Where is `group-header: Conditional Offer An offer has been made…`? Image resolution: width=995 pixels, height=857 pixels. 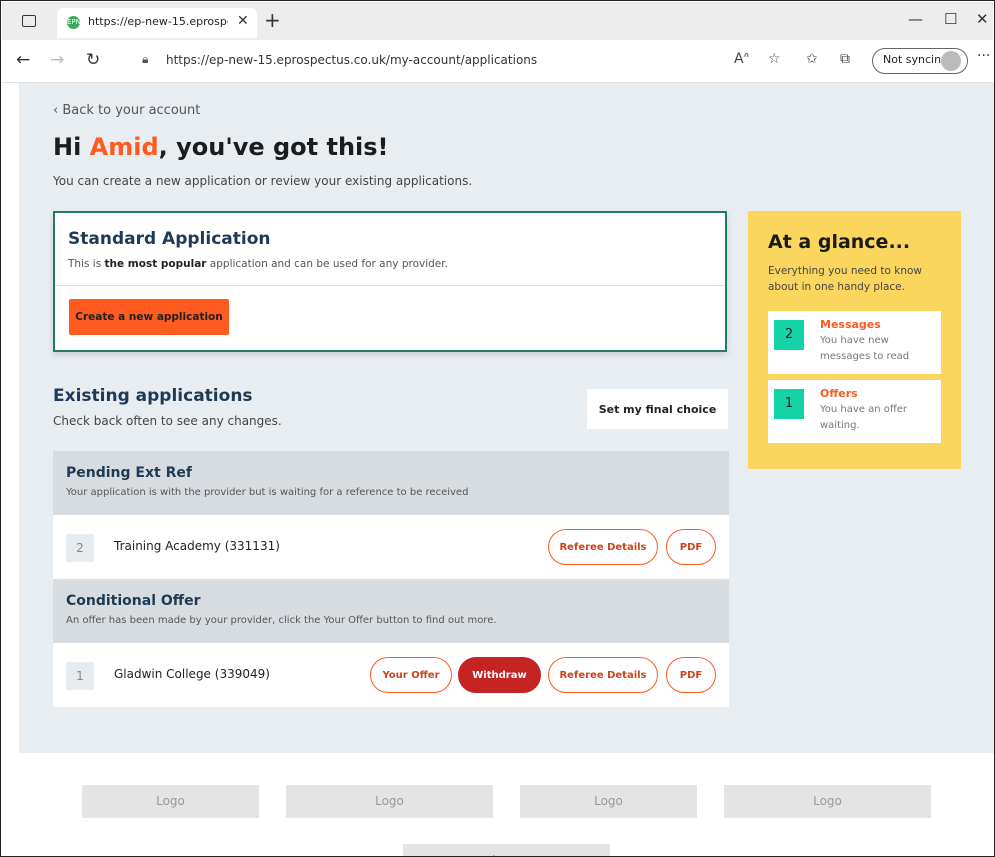 group-header: Conditional Offer An offer has been made… is located at coordinates (391, 611).